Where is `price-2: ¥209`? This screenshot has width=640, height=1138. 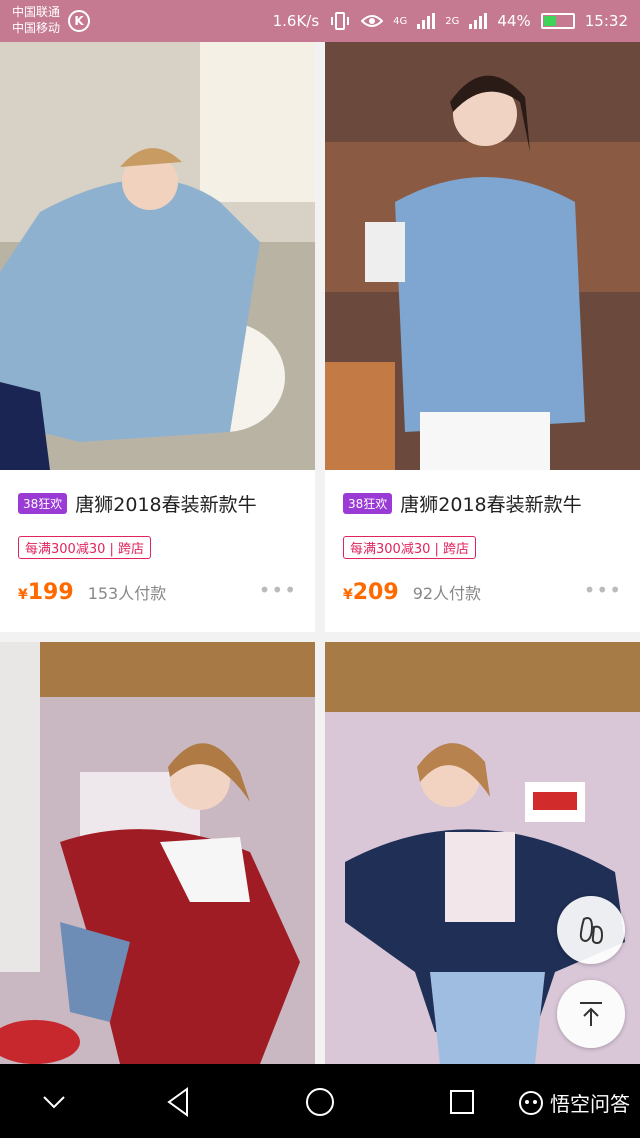 price-2: ¥209 is located at coordinates (371, 592).